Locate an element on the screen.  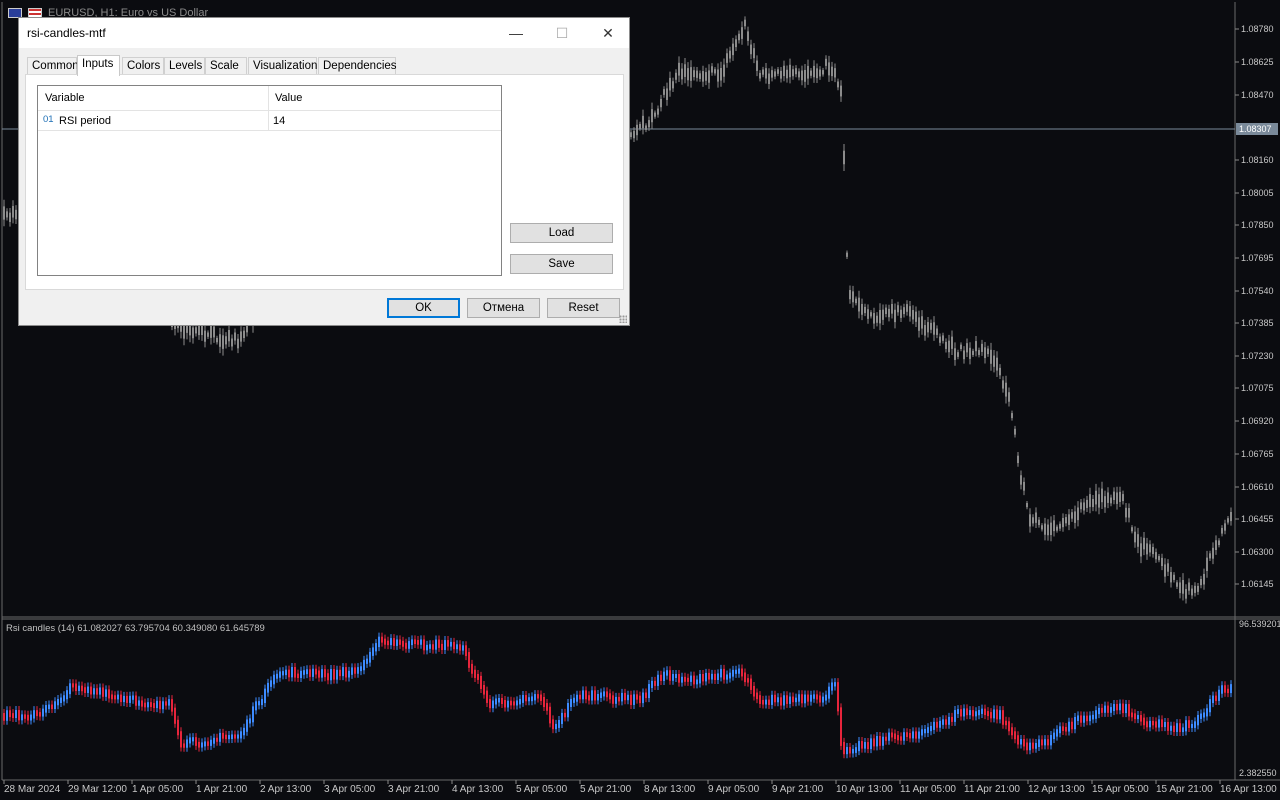
column-value: Value is located at coordinates (288, 98).